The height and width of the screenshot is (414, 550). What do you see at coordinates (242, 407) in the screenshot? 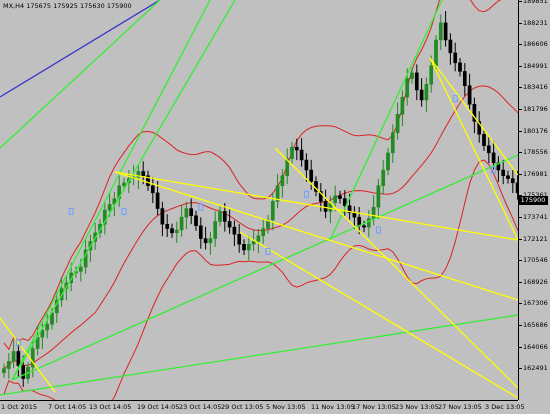
I see `time-tick-label: 29 Oct 13:05` at bounding box center [242, 407].